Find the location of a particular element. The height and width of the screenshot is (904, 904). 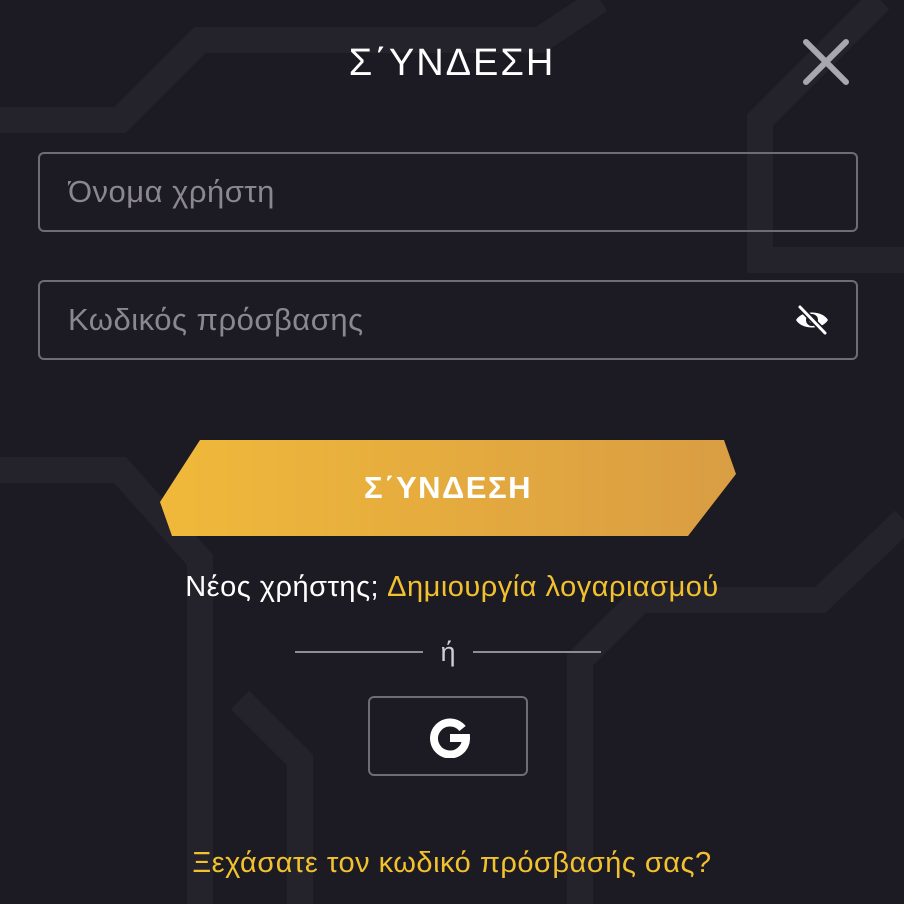

dialog-title: Σ΄ΥΝΔΕΣΗ is located at coordinates (452, 63).